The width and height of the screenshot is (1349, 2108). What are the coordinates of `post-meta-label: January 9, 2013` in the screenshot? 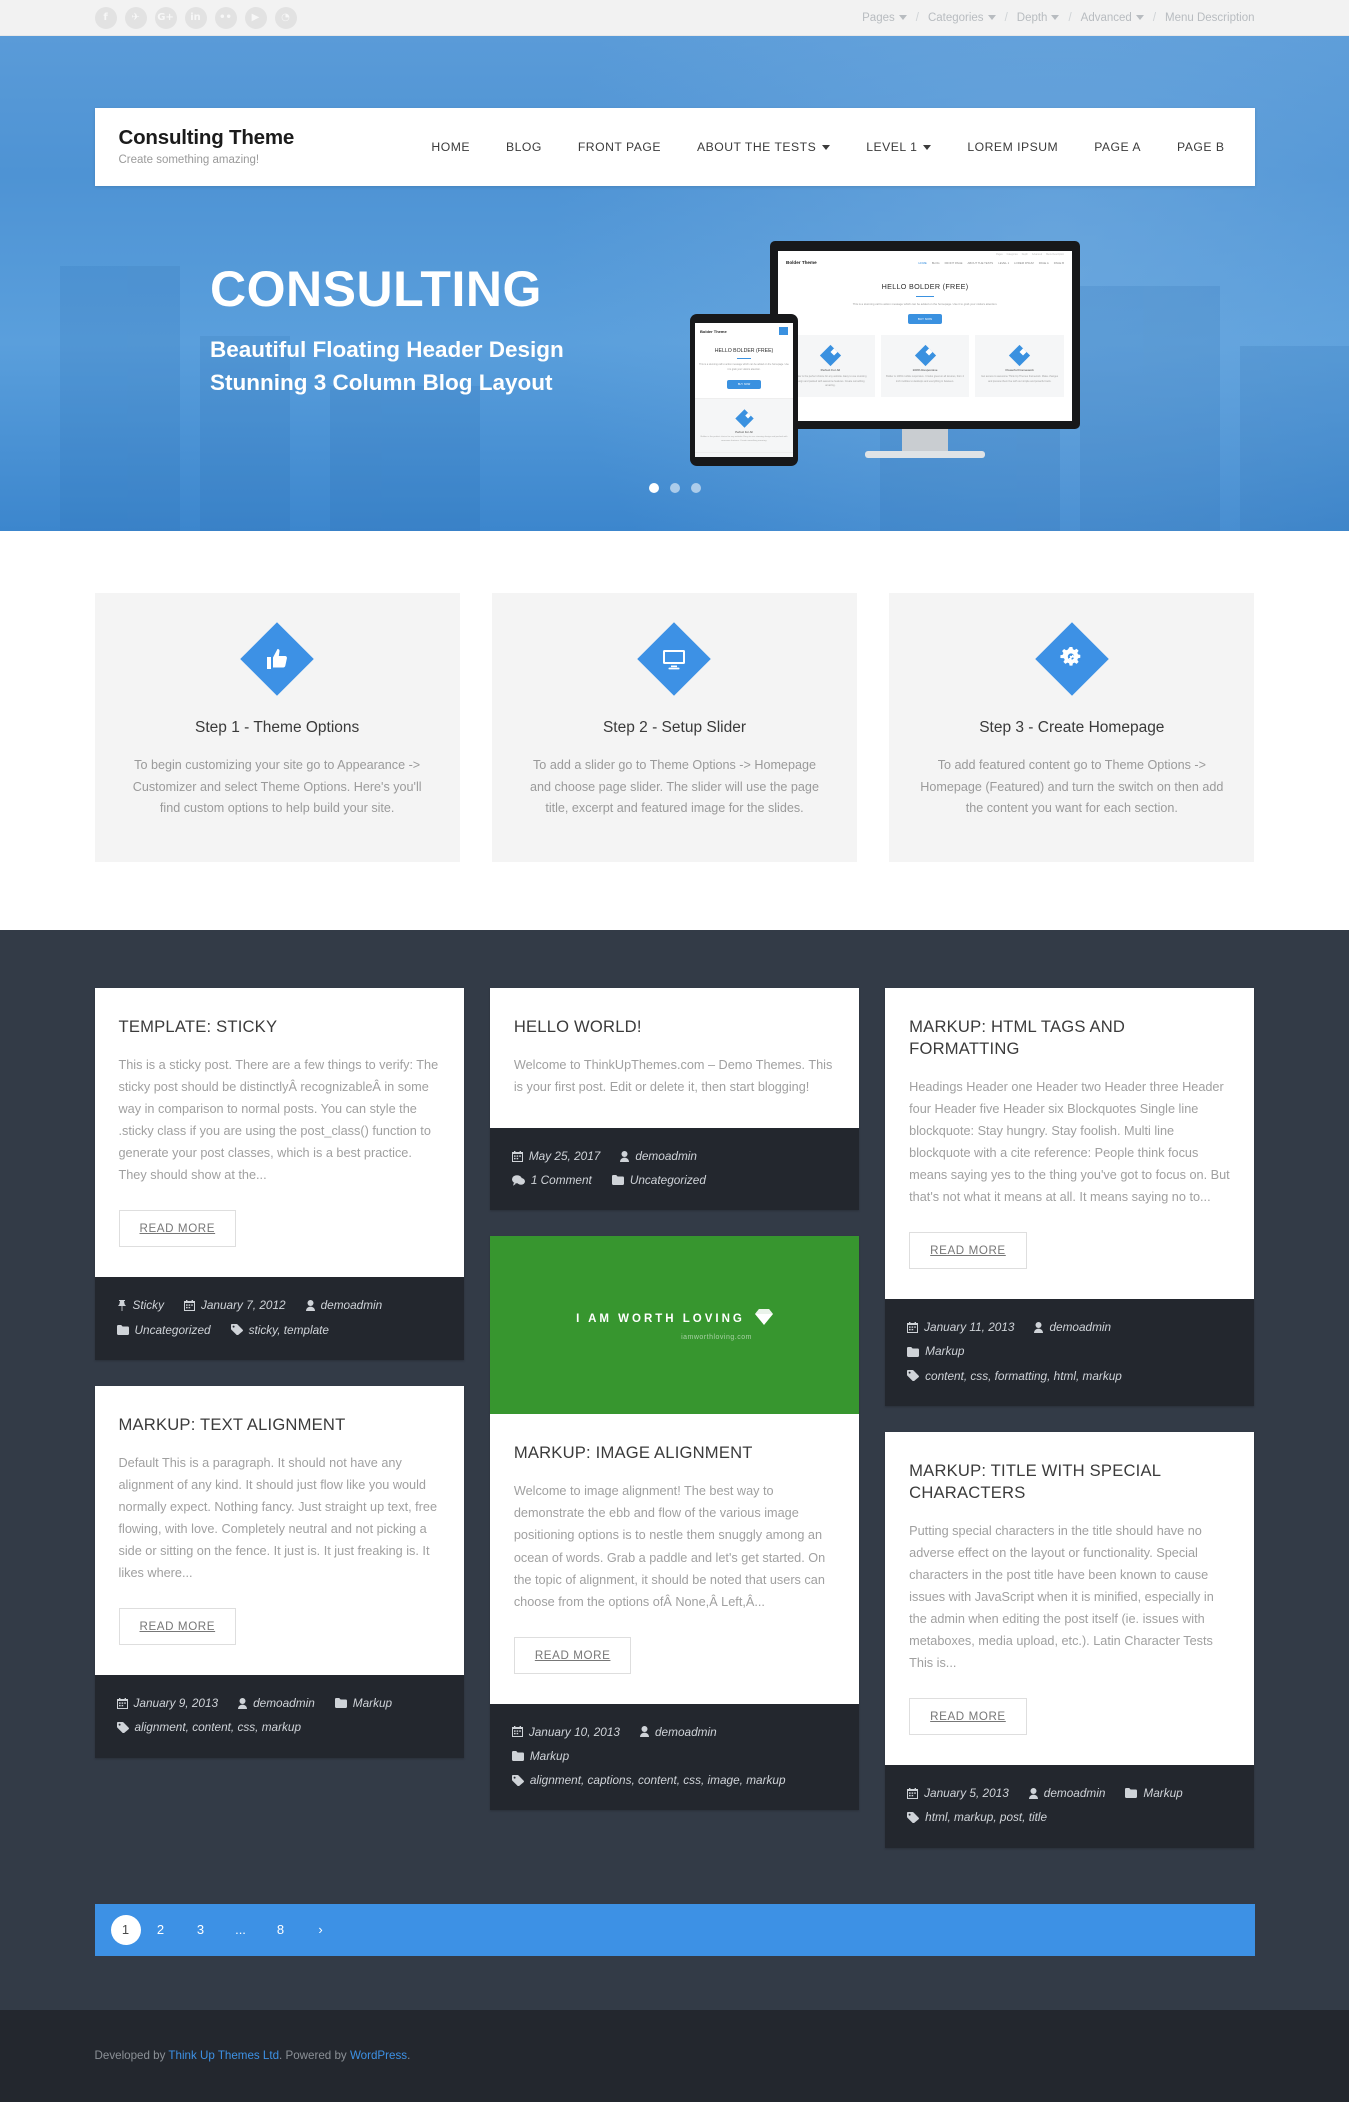 It's located at (176, 1703).